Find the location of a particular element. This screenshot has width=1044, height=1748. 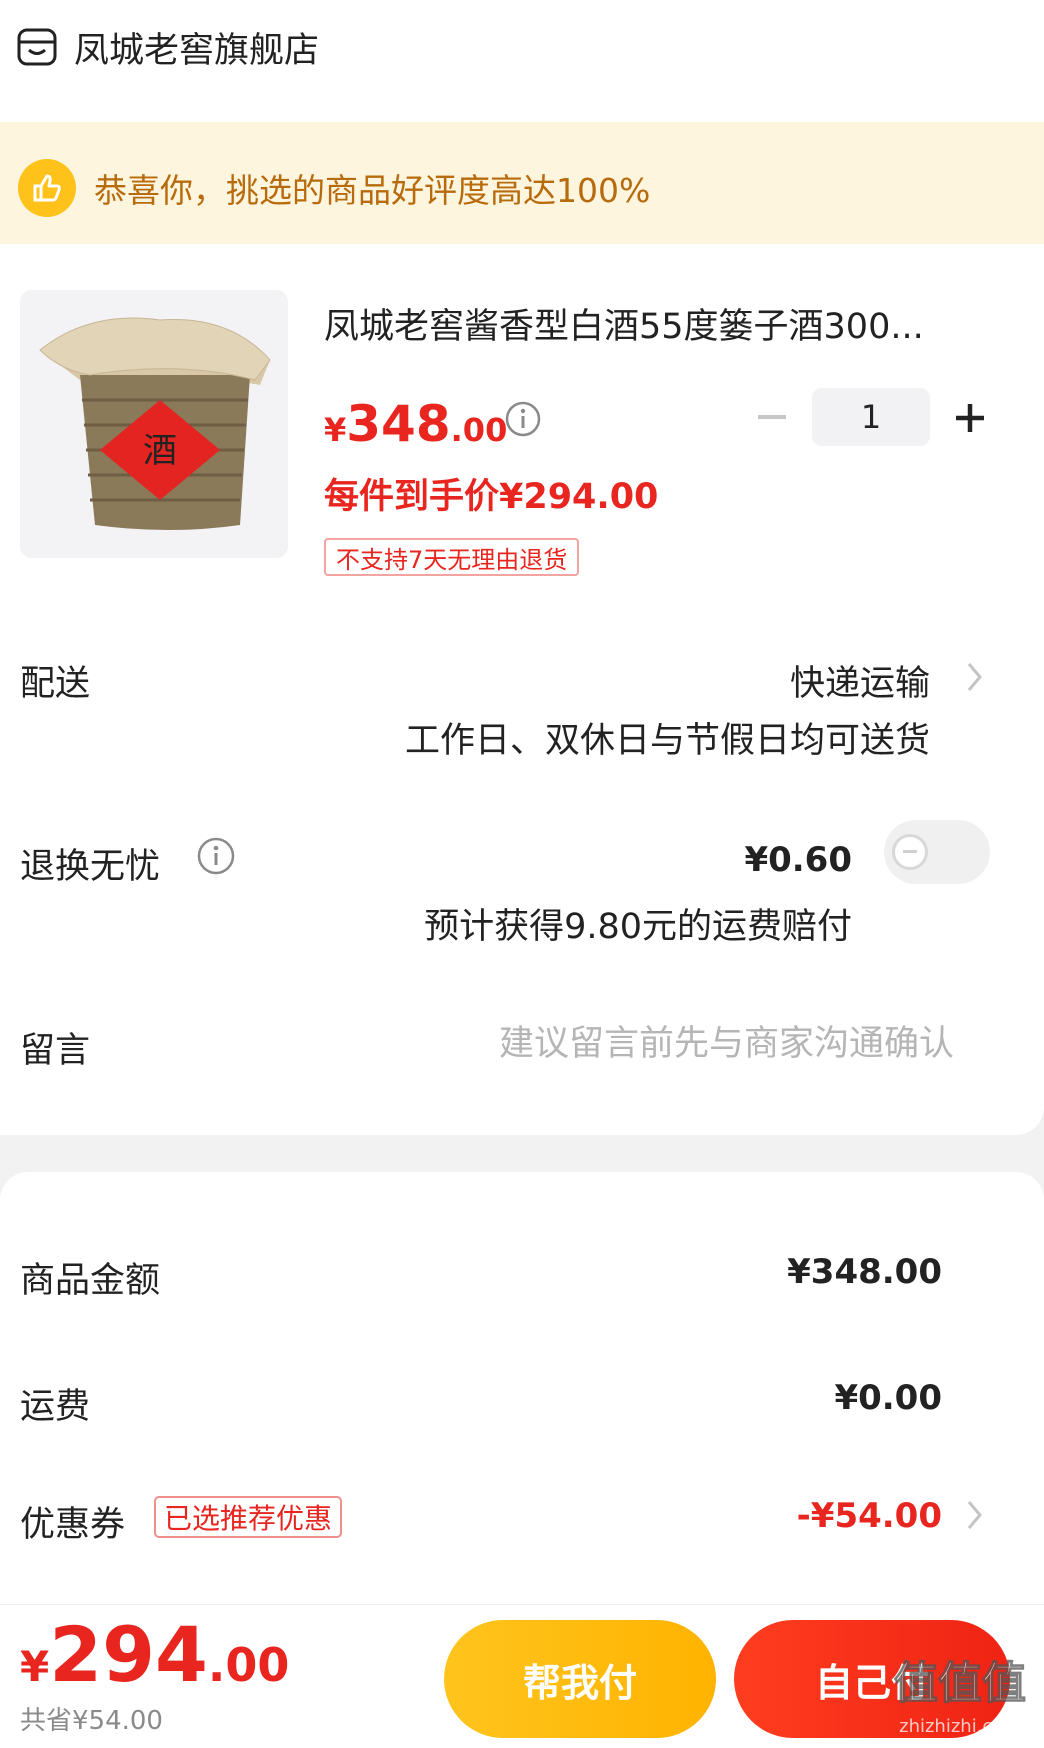

return-worry-toggle is located at coordinates (937, 852).